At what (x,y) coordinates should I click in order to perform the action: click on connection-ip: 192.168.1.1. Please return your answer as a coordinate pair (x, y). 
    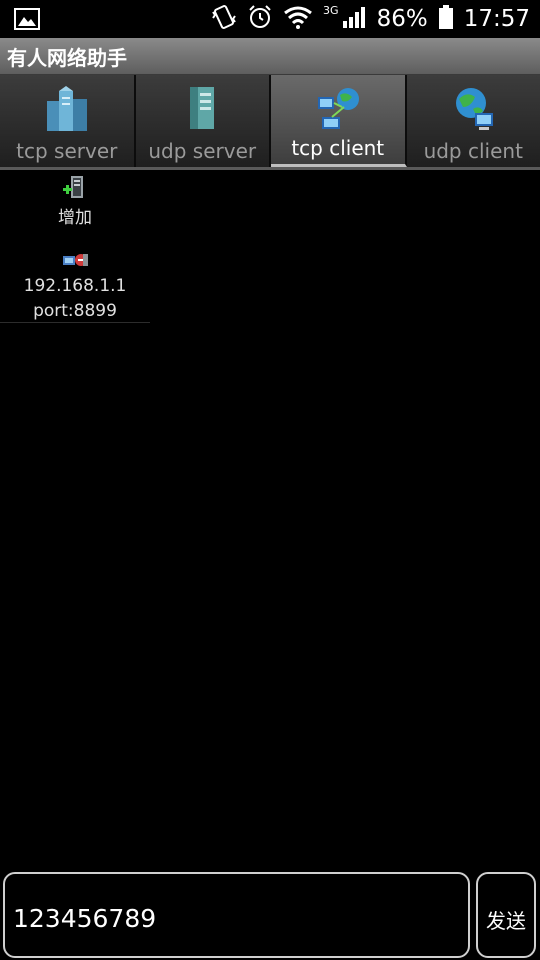
    Looking at the image, I should click on (75, 286).